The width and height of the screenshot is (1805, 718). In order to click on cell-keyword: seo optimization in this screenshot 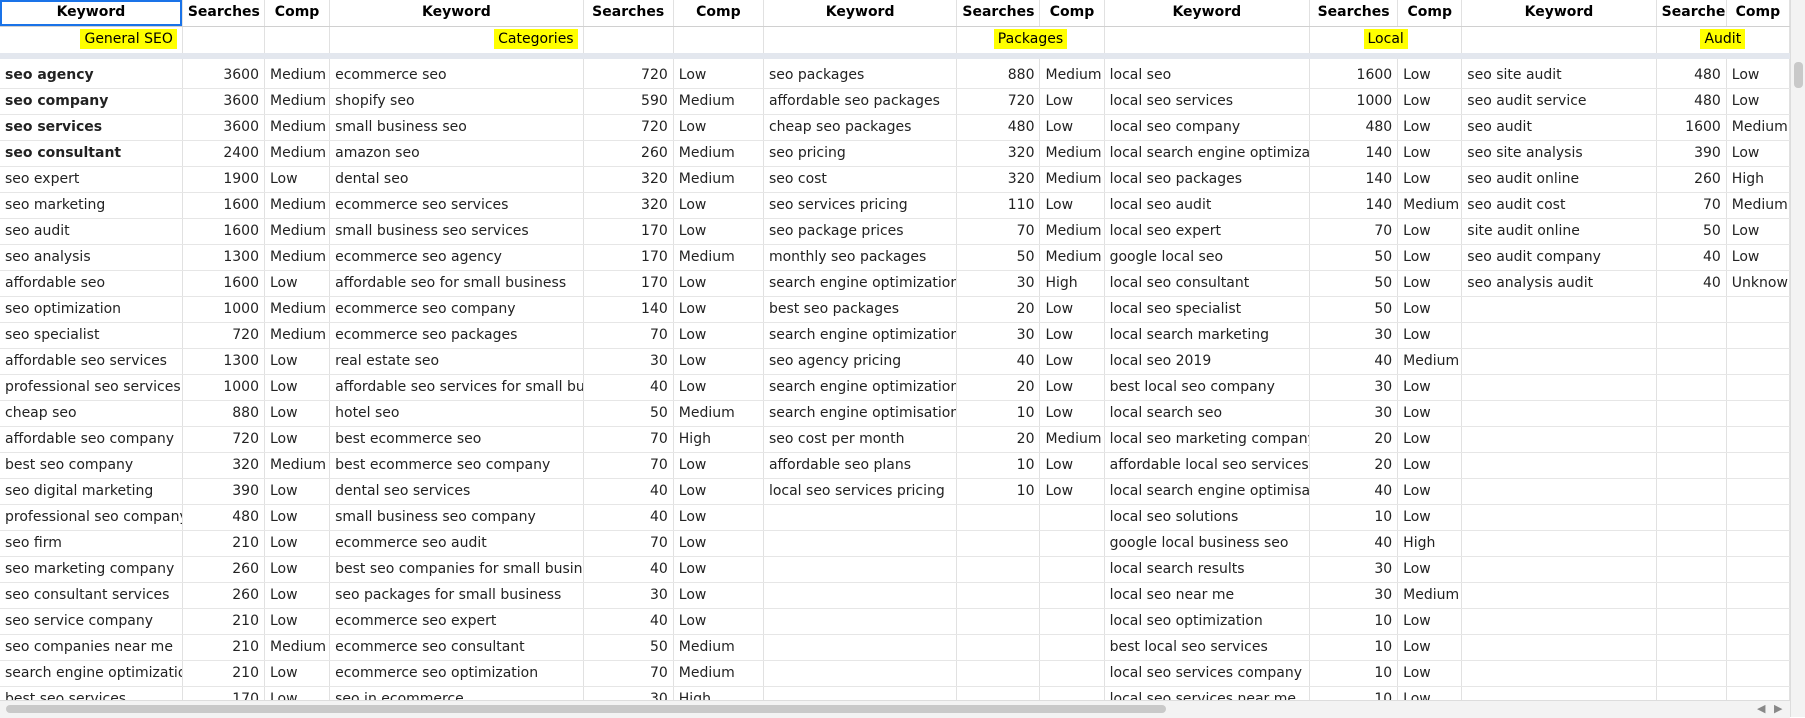, I will do `click(91, 309)`.